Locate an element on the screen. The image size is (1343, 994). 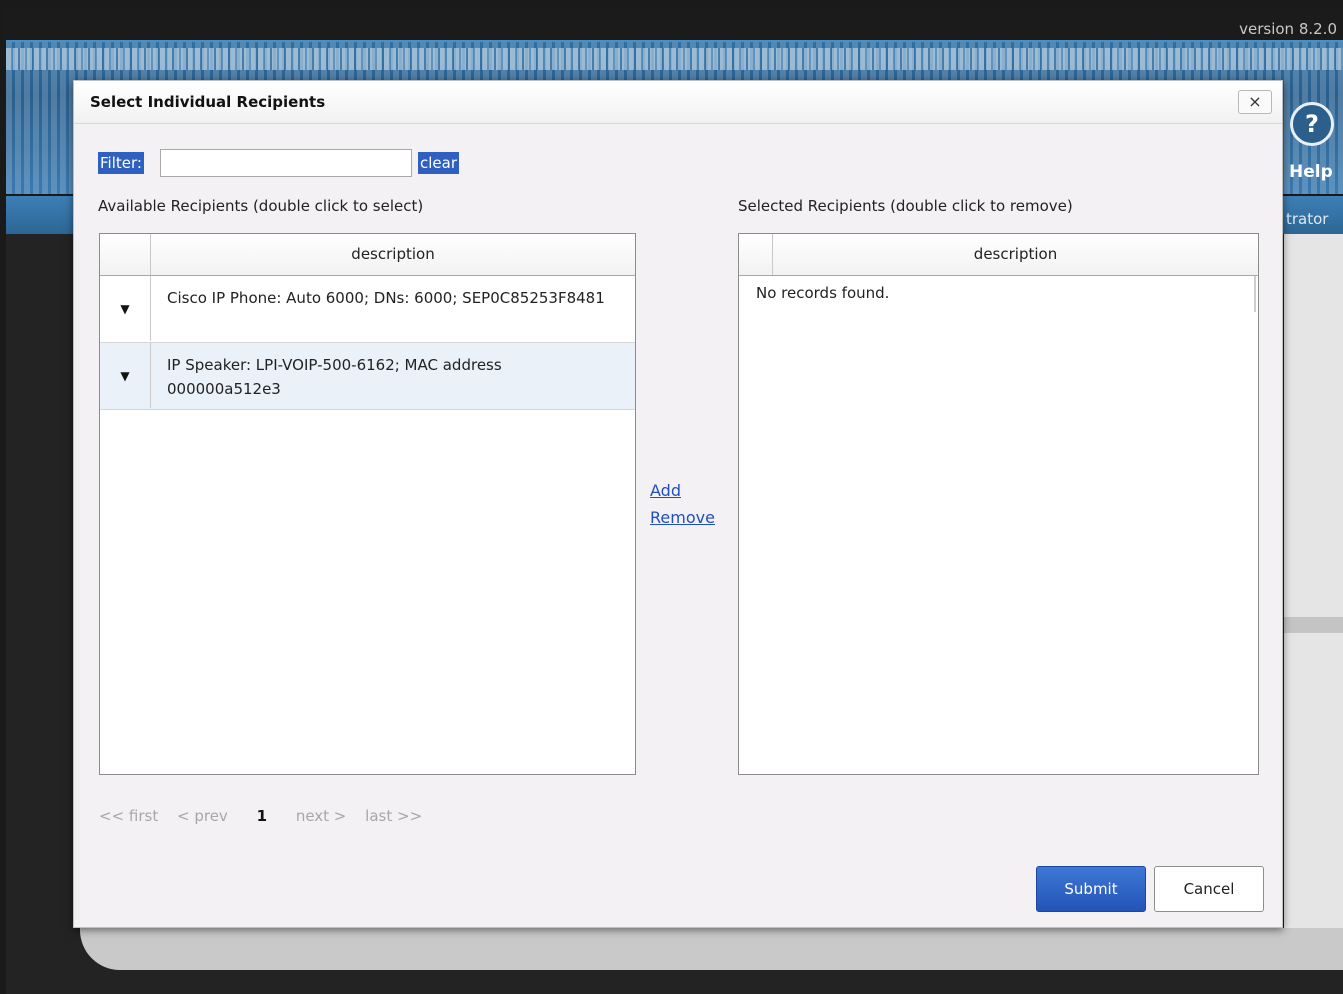
empty-state-text: No records found. is located at coordinates (823, 293).